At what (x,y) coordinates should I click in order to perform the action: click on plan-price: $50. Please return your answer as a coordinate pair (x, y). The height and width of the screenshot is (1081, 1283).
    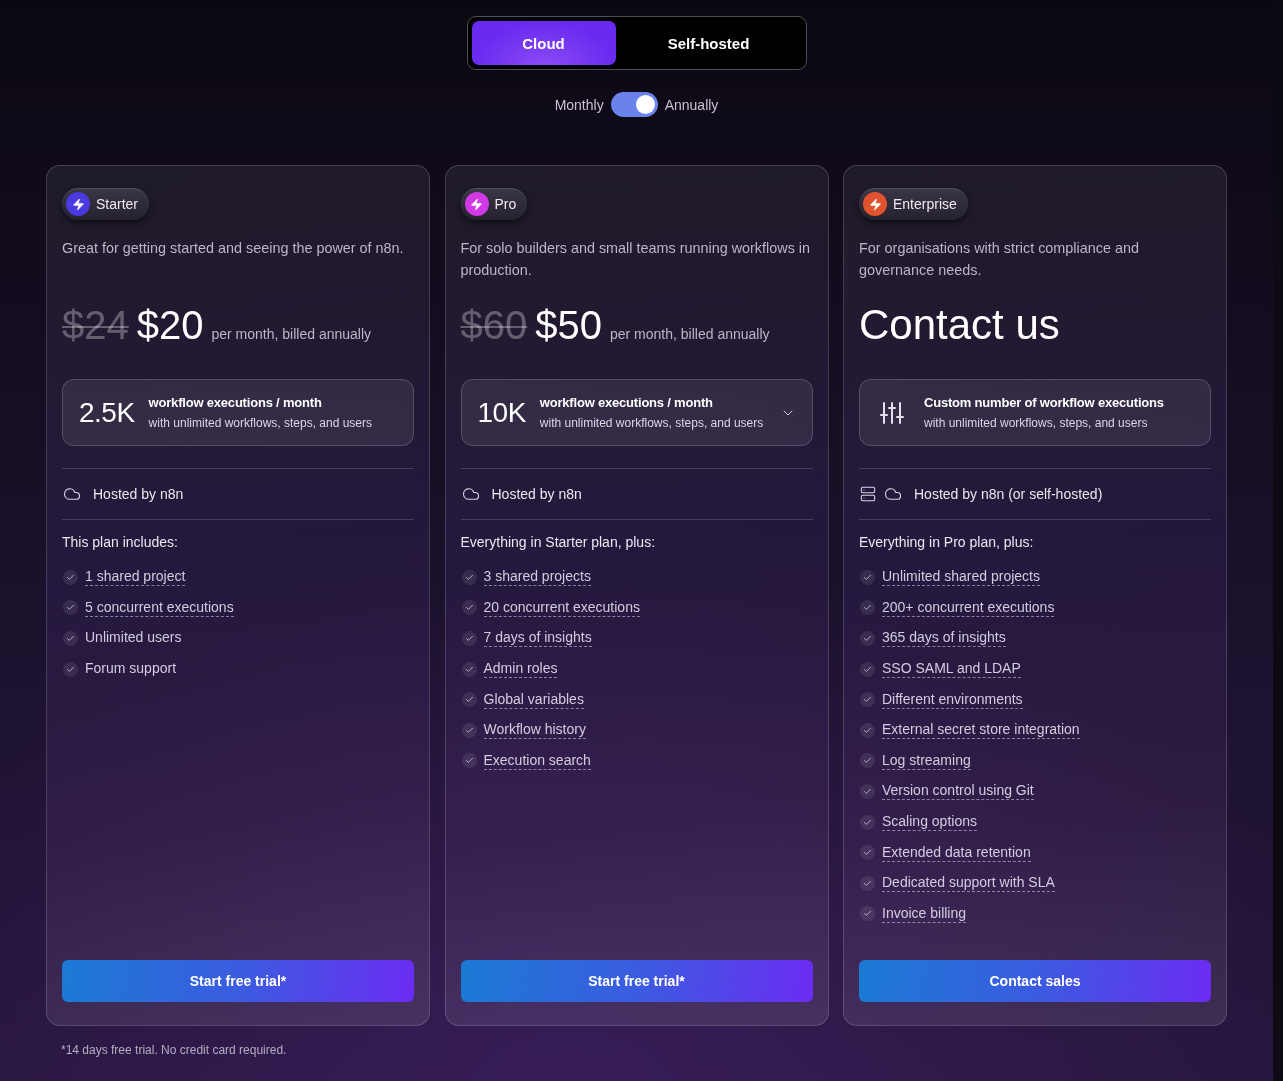
    Looking at the image, I should click on (568, 325).